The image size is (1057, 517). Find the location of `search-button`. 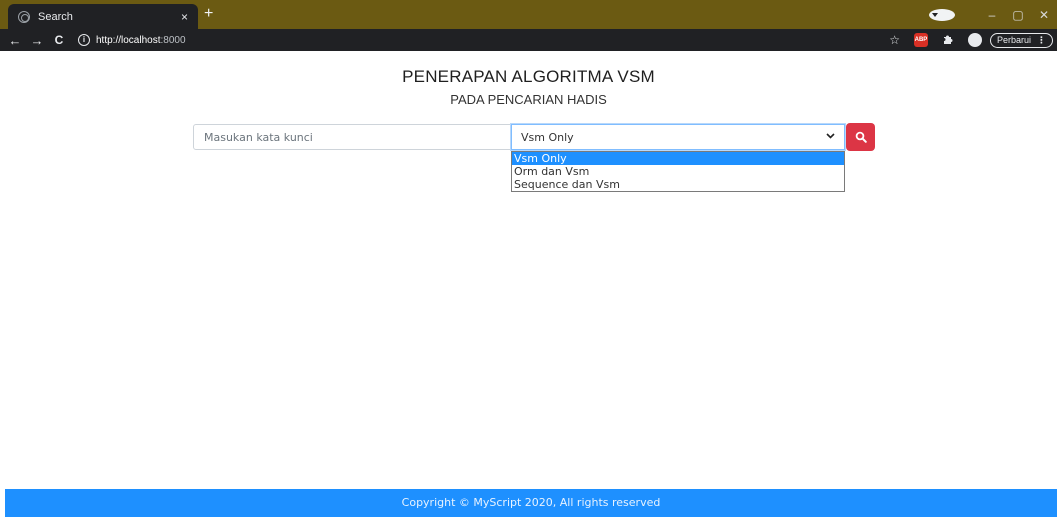

search-button is located at coordinates (860, 137).